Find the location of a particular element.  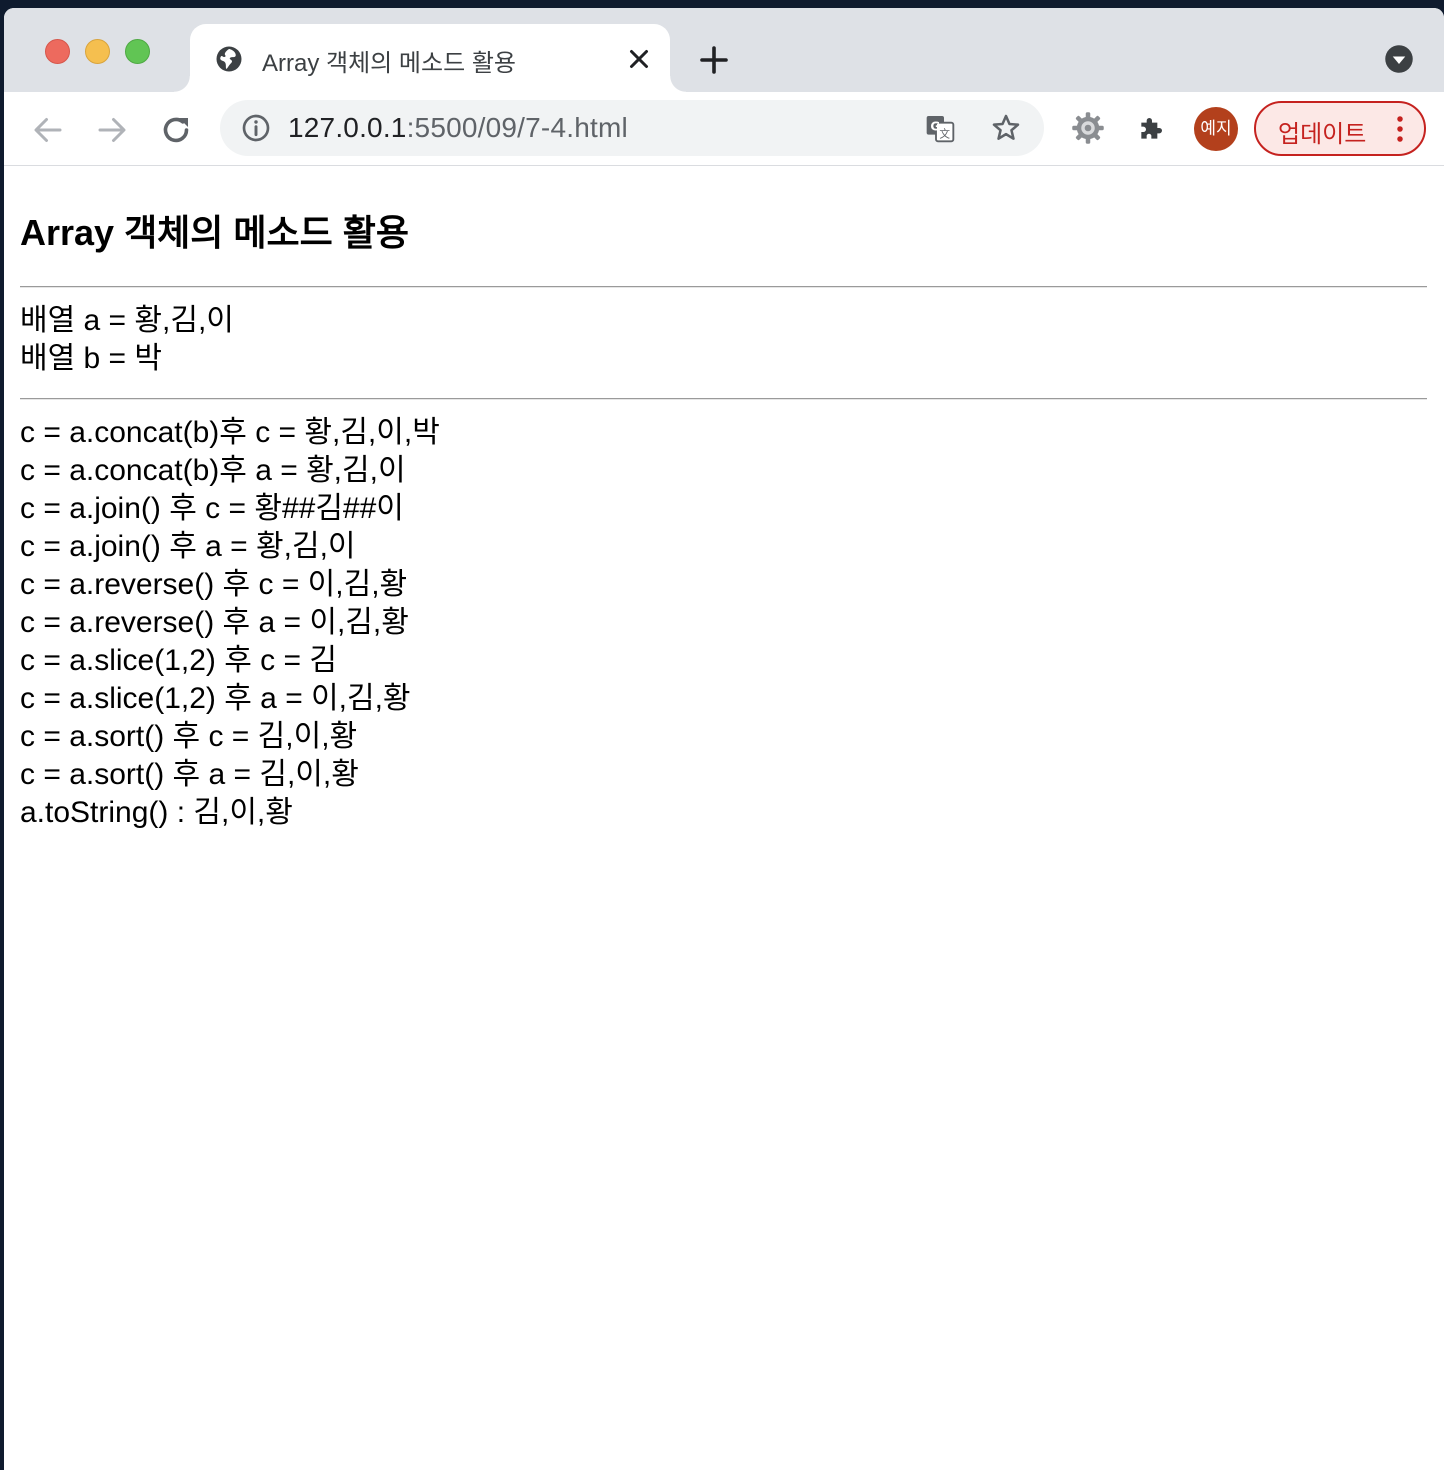

update-button: 업데이트 is located at coordinates (1340, 128).